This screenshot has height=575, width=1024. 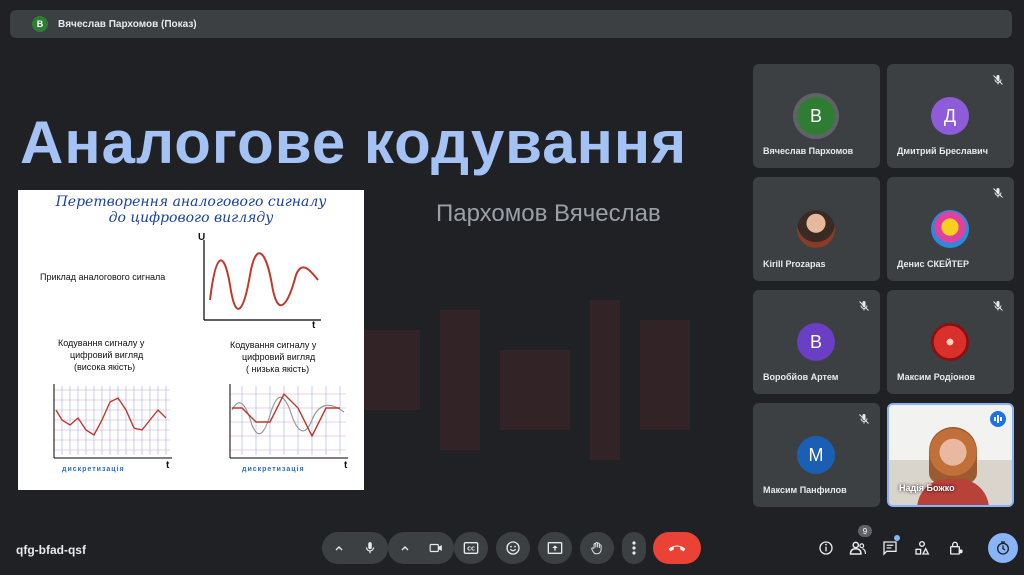 I want to click on participant-name: Максим Панфилов, so click(x=805, y=490).